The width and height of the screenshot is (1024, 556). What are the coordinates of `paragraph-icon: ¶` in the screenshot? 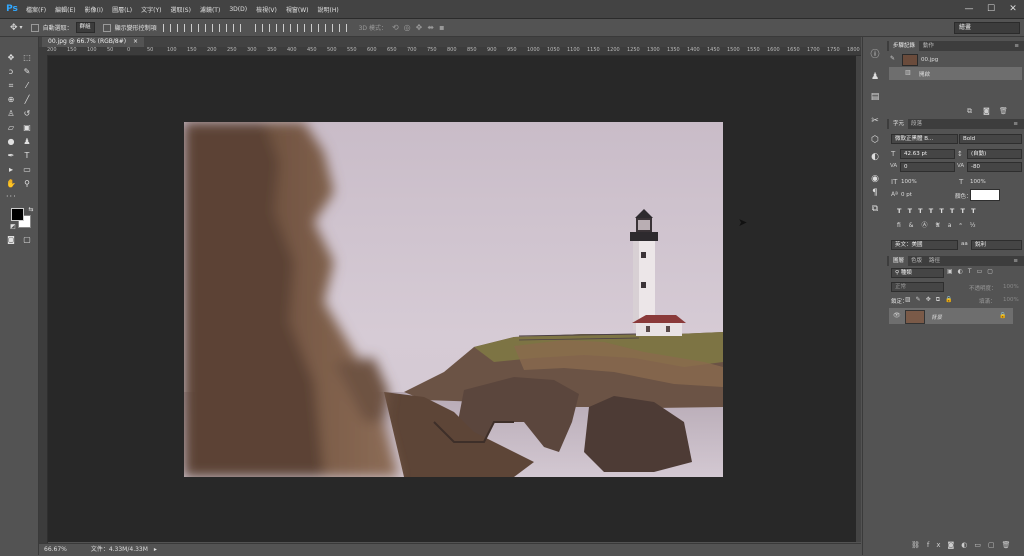 It's located at (875, 193).